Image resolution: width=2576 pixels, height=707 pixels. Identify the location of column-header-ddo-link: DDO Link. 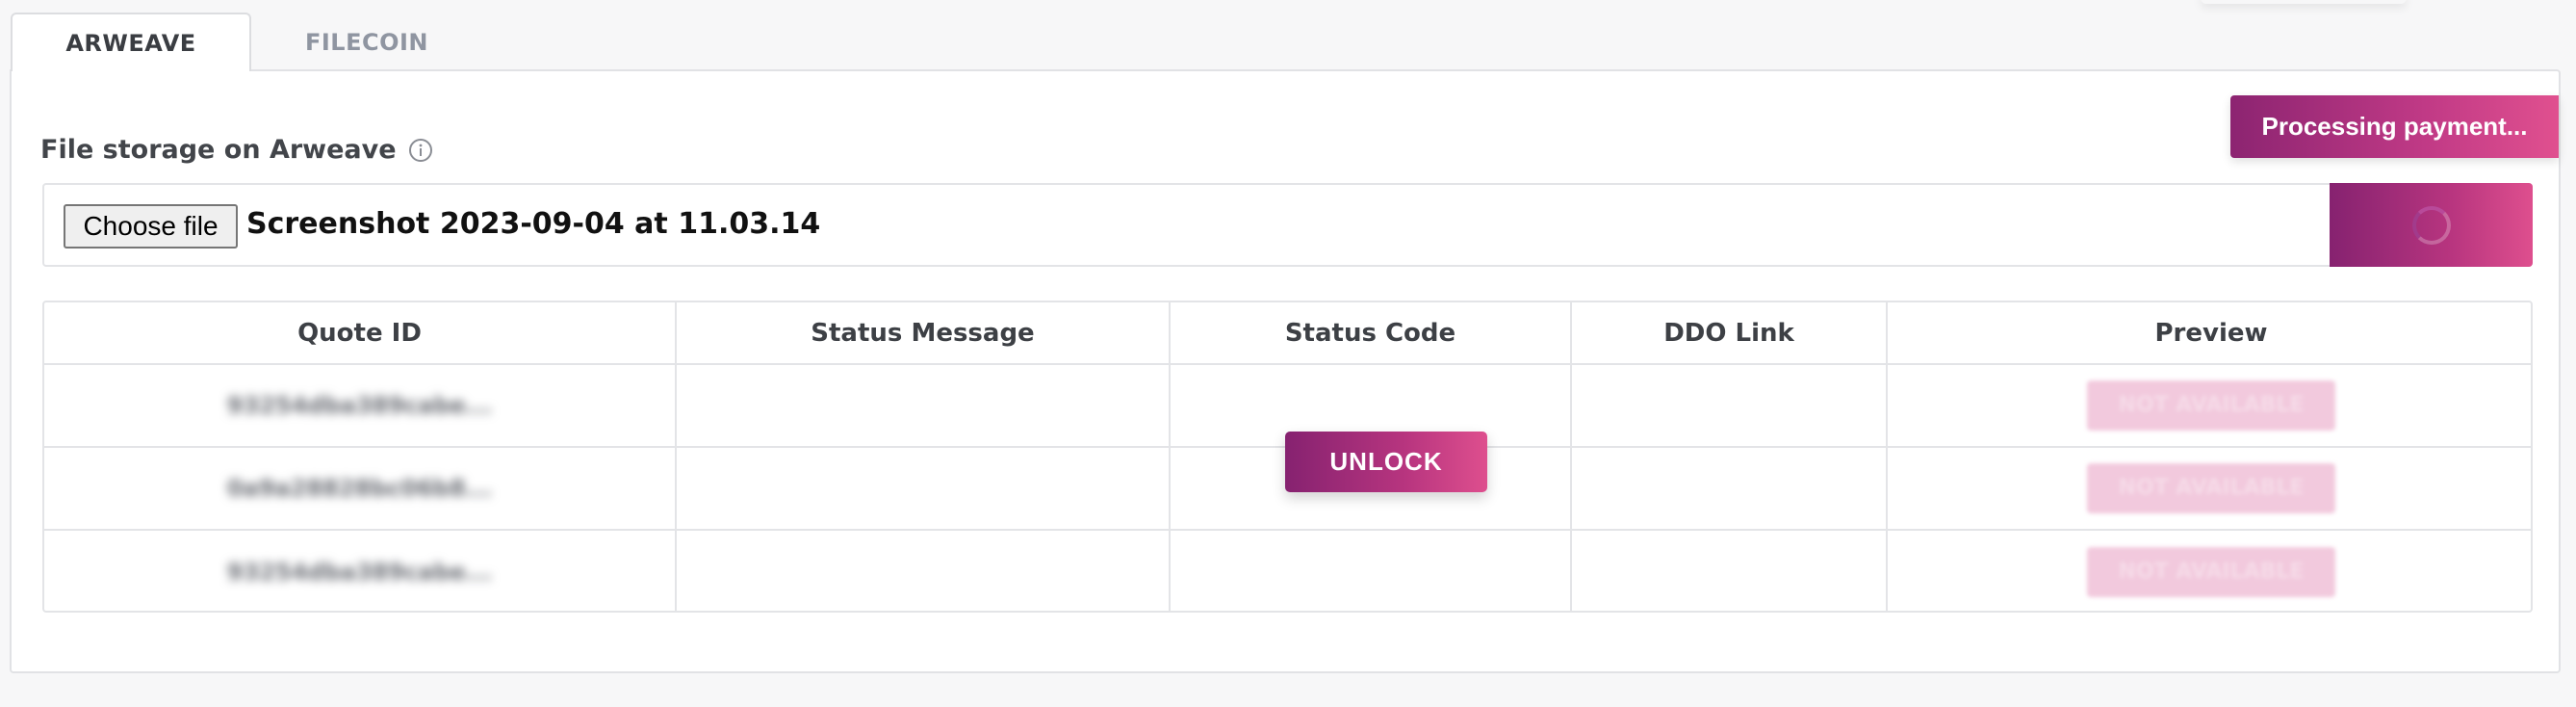
(1730, 333).